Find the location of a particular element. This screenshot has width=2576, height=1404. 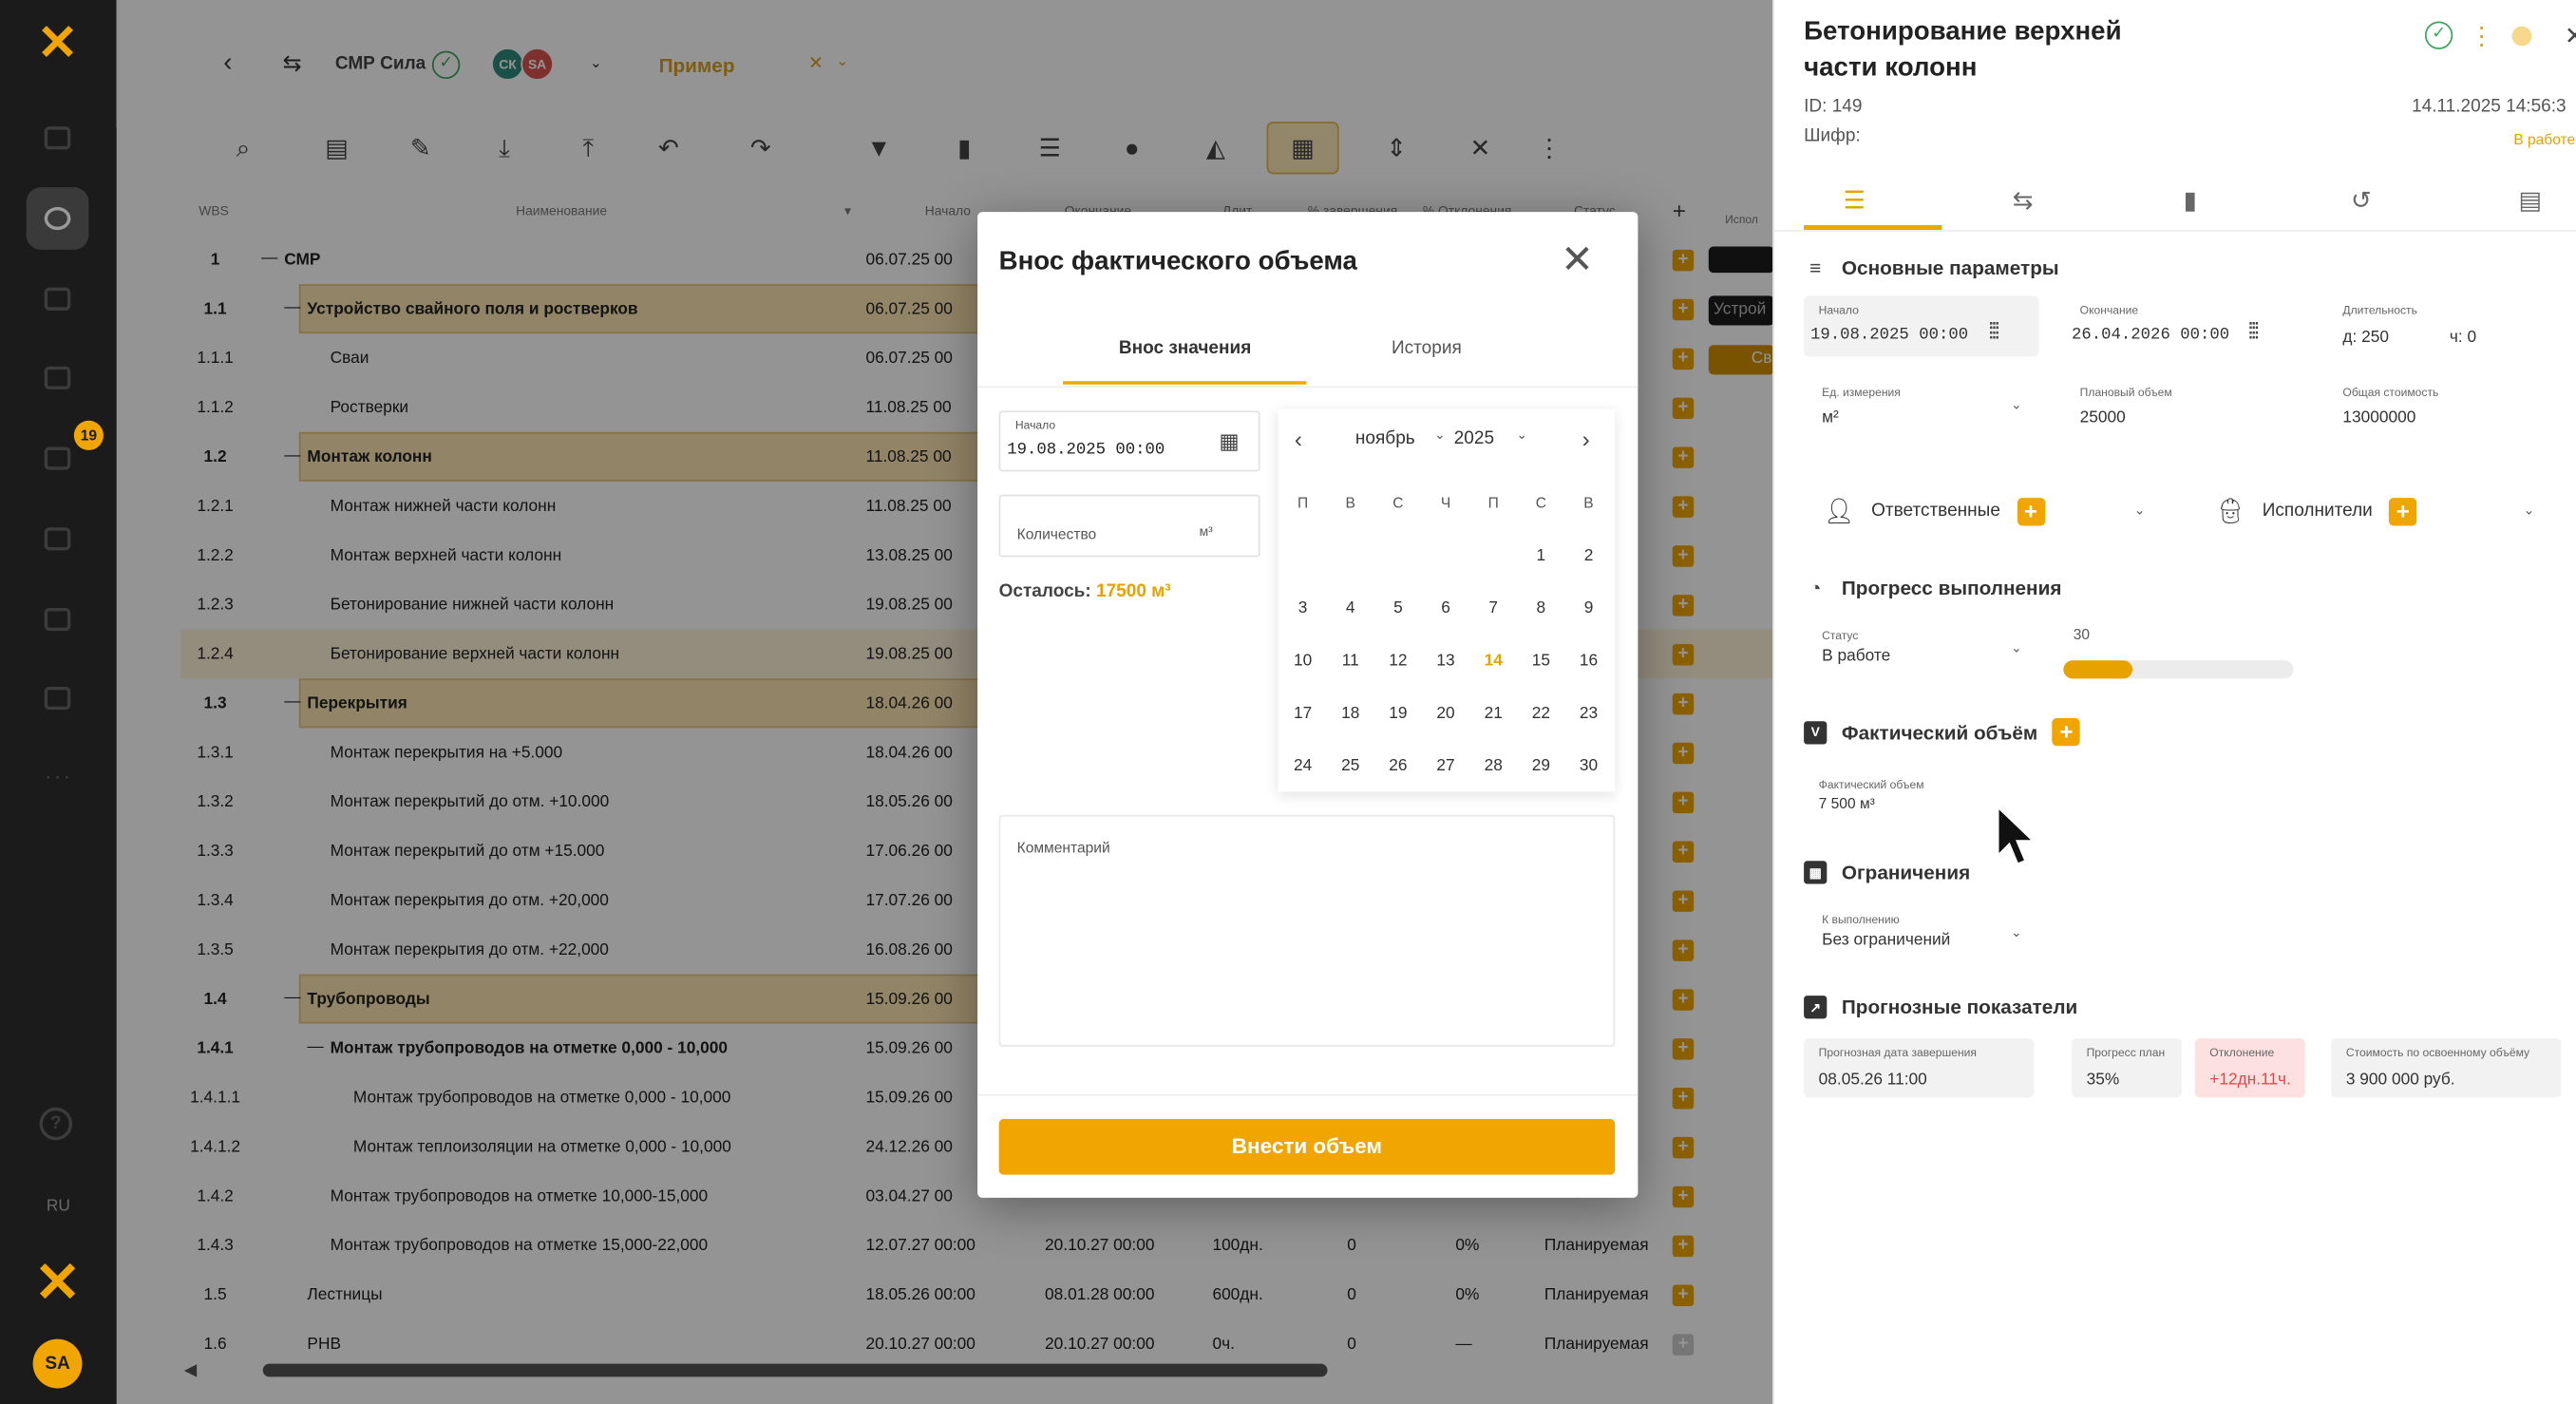

start-date-field: Начало 19.08.2025 00:00 ▦ is located at coordinates (1129, 441).